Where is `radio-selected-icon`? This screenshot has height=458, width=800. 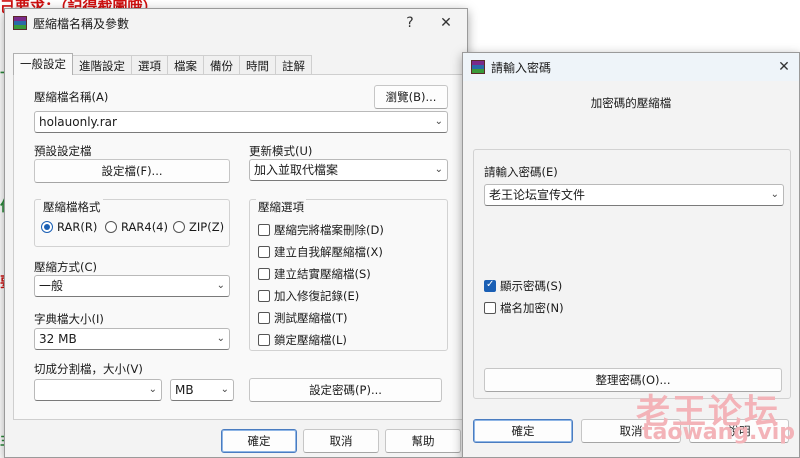
radio-selected-icon is located at coordinates (47, 227).